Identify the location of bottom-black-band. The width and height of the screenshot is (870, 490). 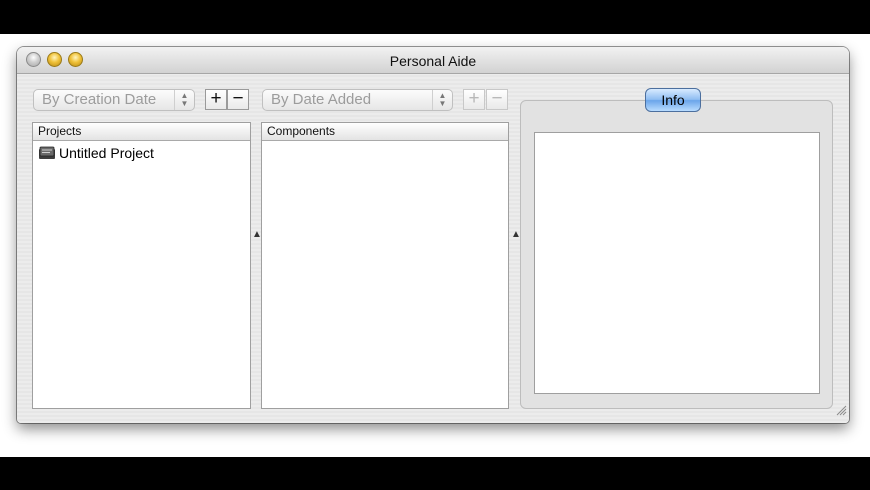
(435, 473).